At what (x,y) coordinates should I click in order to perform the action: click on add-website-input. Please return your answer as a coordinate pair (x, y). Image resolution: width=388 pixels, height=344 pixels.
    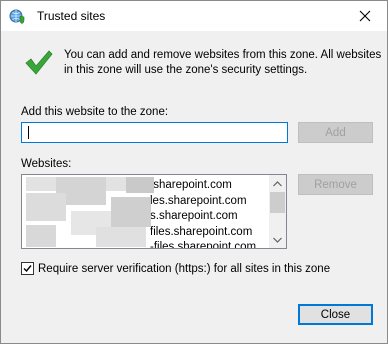
    Looking at the image, I should click on (154, 132).